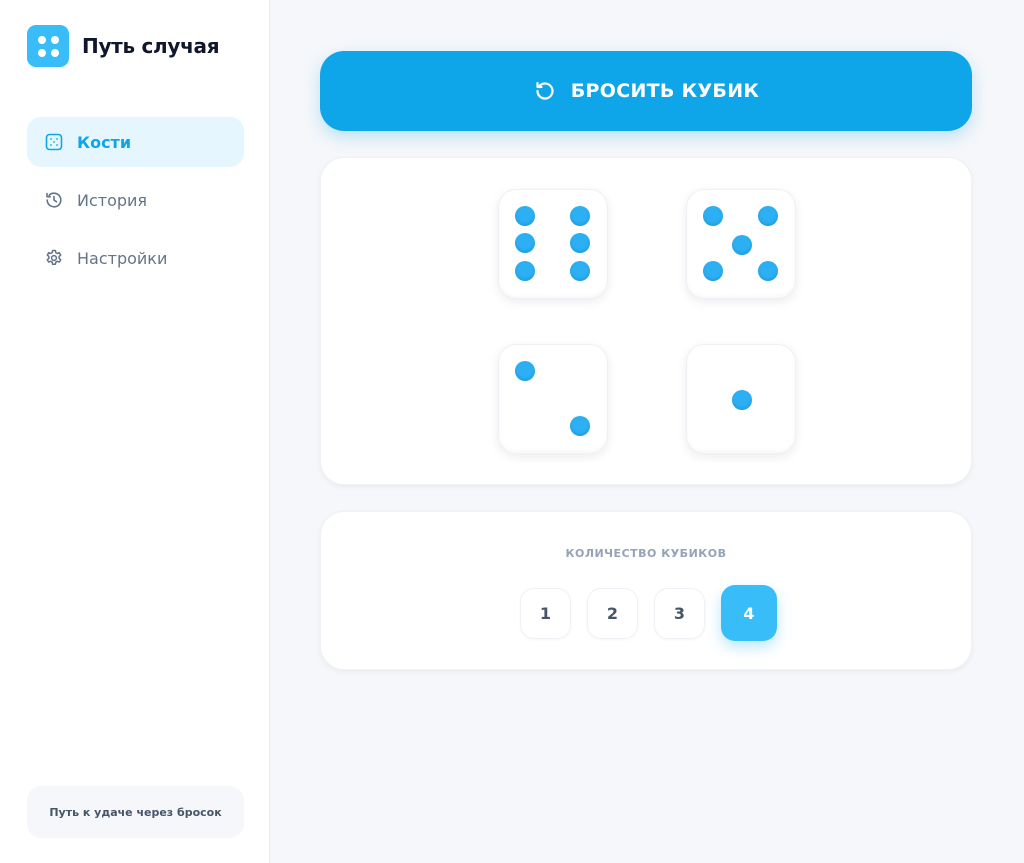 Image resolution: width=1024 pixels, height=863 pixels. I want to click on dice-count-title: КОЛИЧЕСТВО КУБИКОВ, so click(646, 553).